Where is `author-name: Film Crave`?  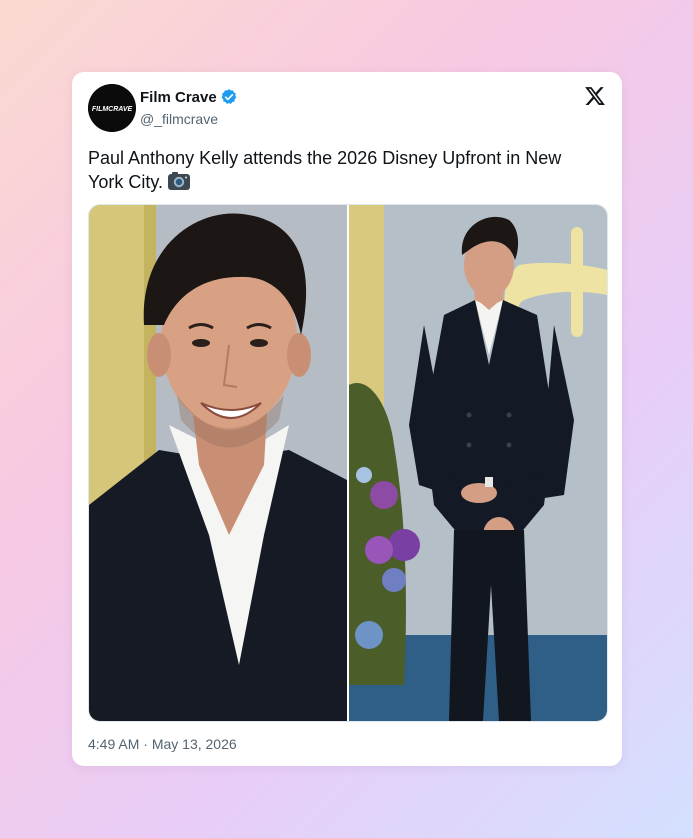 author-name: Film Crave is located at coordinates (178, 97).